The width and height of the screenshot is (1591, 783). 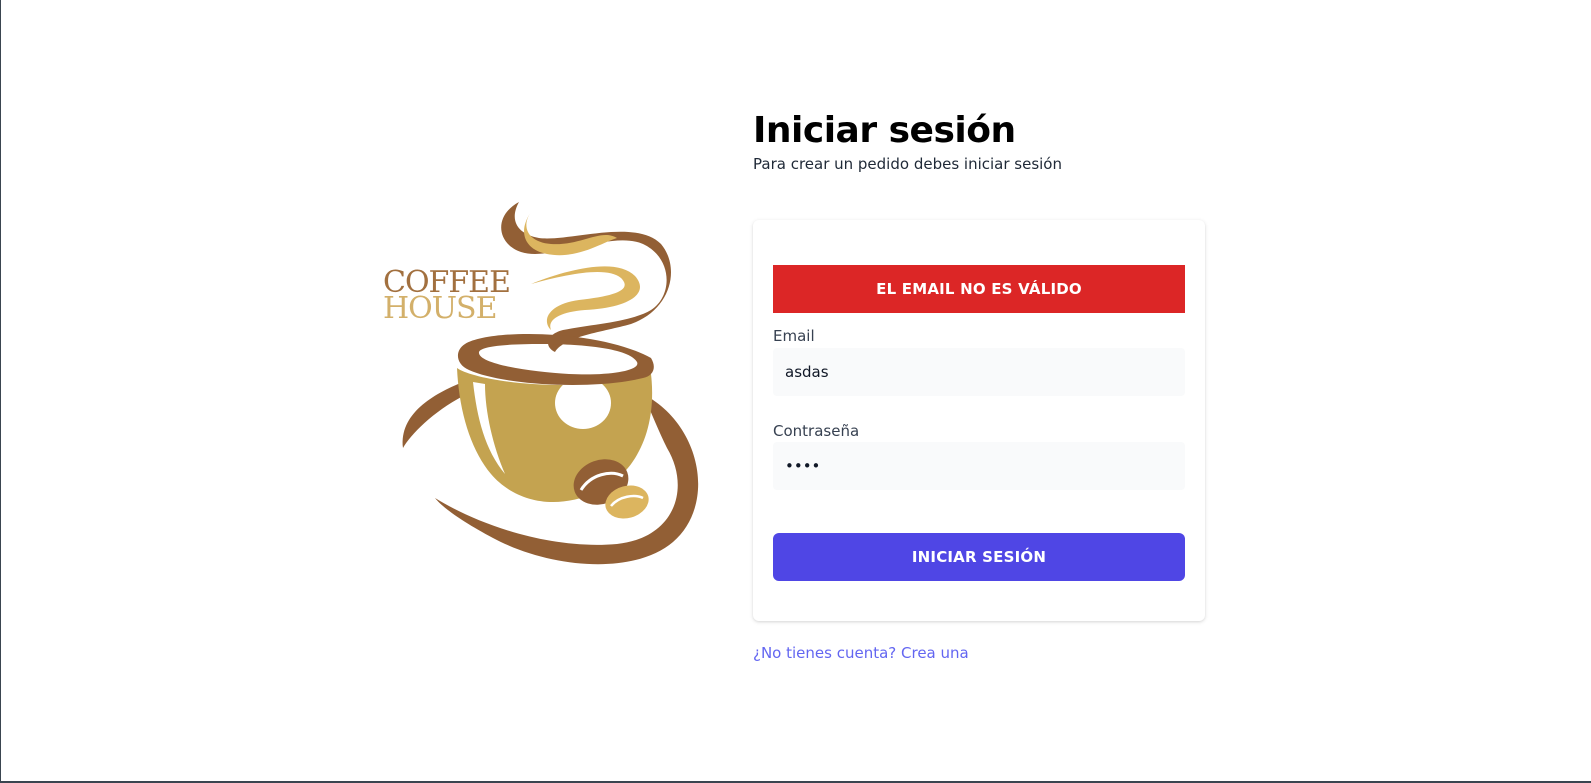 I want to click on page-title: Iniciar sesión, so click(x=884, y=130).